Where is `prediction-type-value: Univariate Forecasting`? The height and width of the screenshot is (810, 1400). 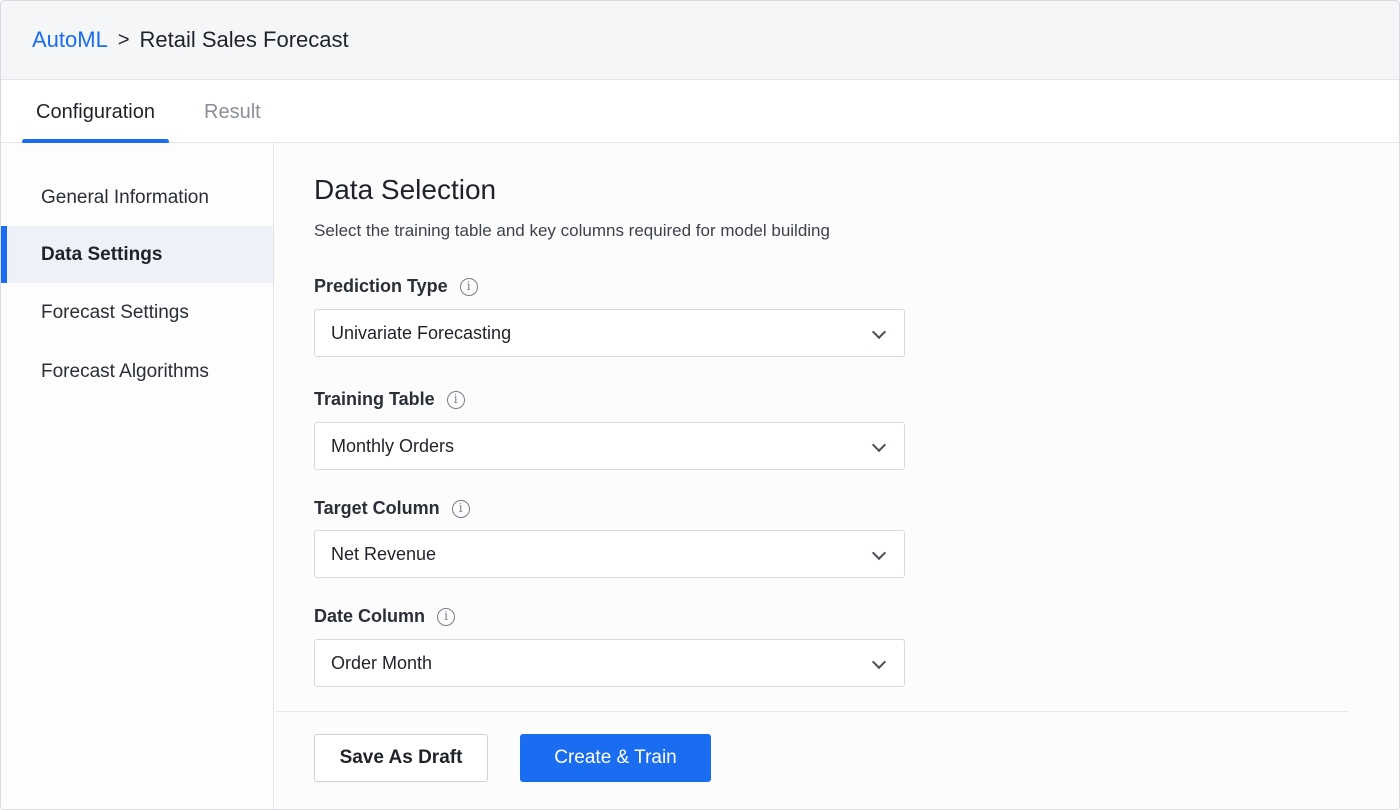
prediction-type-value: Univariate Forecasting is located at coordinates (421, 333).